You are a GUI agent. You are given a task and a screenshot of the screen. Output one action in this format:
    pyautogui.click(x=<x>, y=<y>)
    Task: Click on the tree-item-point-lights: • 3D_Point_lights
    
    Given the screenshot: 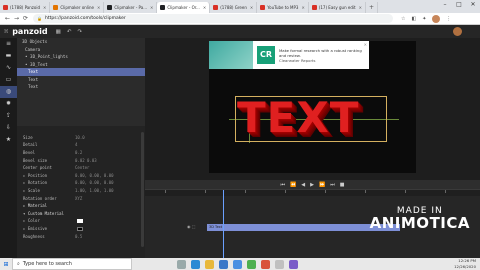 What is the action you would take?
    pyautogui.click(x=81, y=57)
    